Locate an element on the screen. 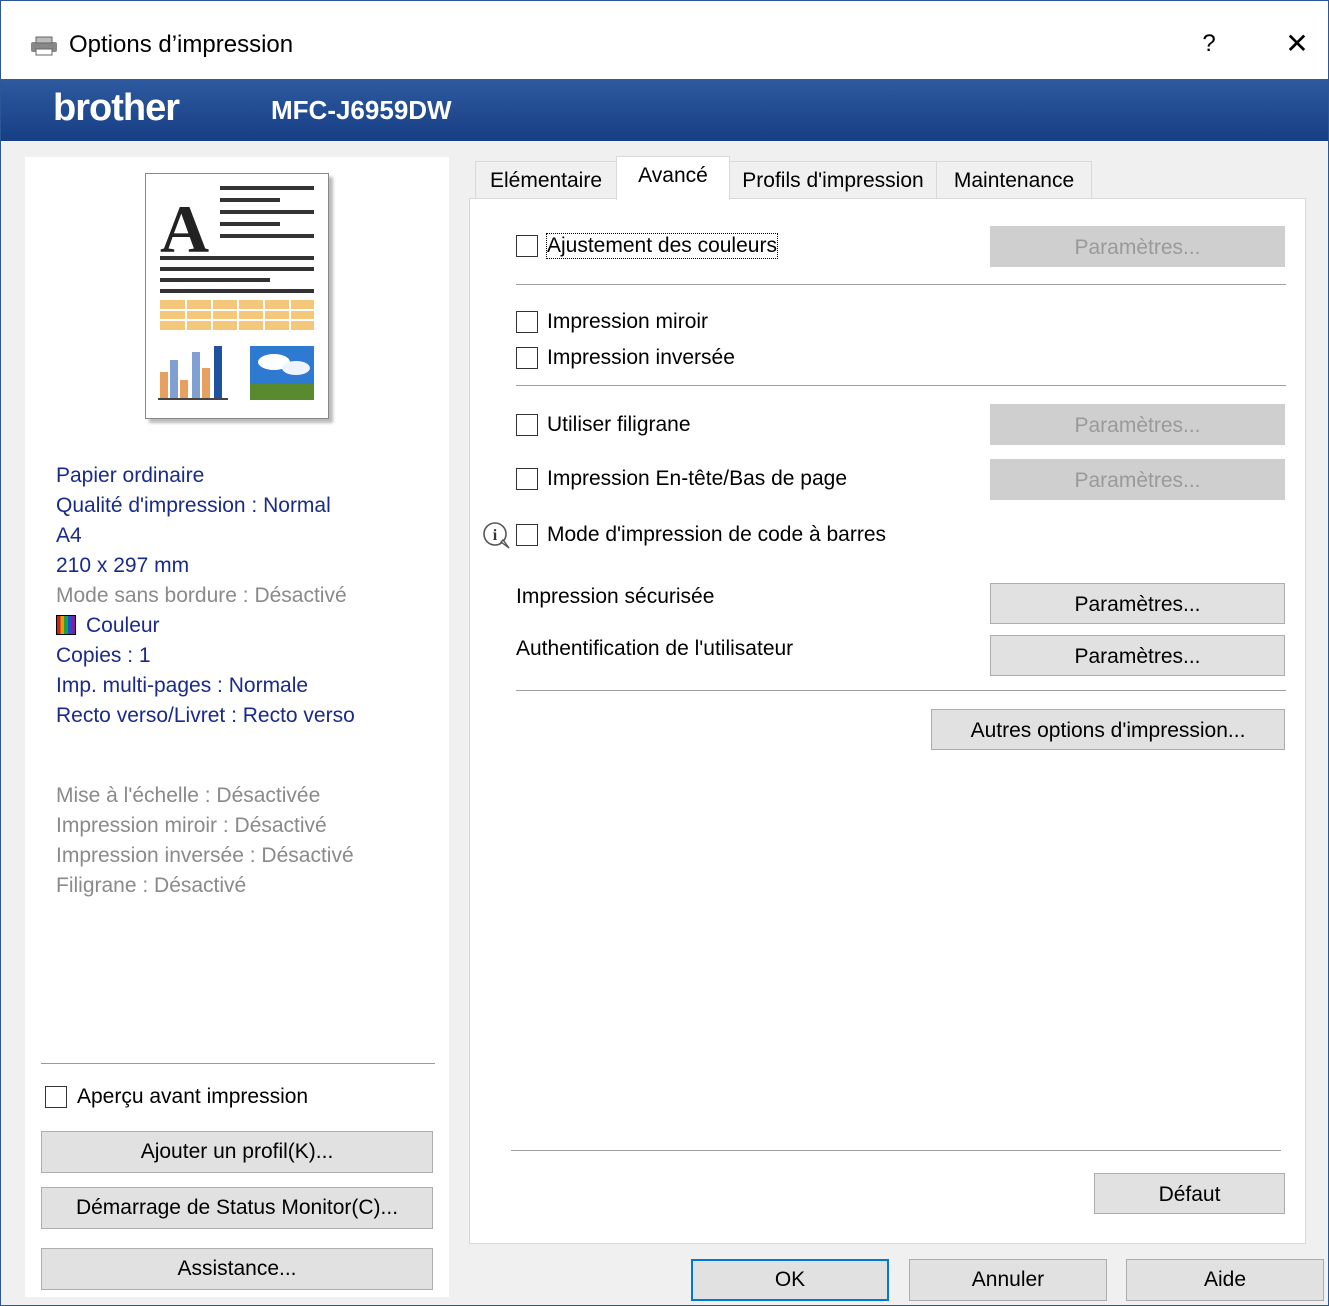 This screenshot has height=1306, width=1329. summary-color: Couleur is located at coordinates (123, 625).